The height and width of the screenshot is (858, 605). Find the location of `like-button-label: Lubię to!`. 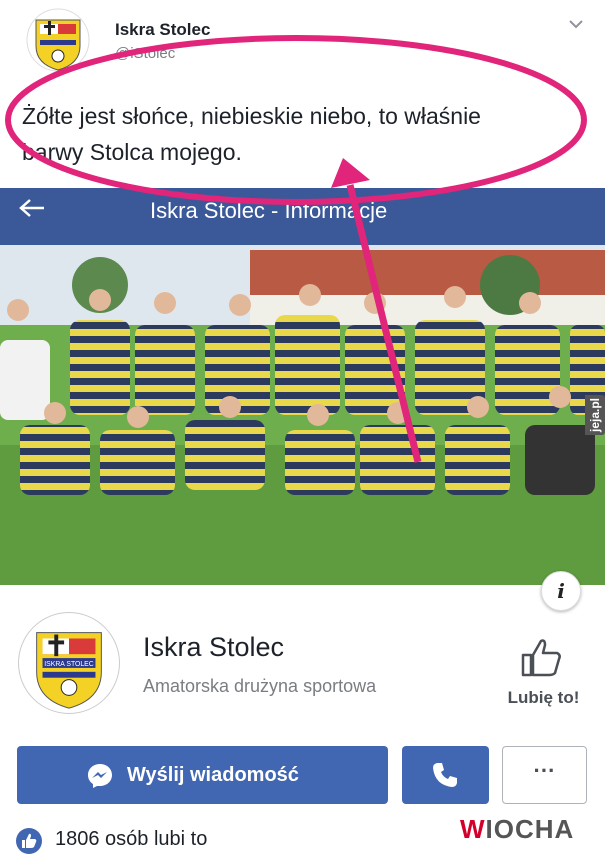

like-button-label: Lubię to! is located at coordinates (543, 698).